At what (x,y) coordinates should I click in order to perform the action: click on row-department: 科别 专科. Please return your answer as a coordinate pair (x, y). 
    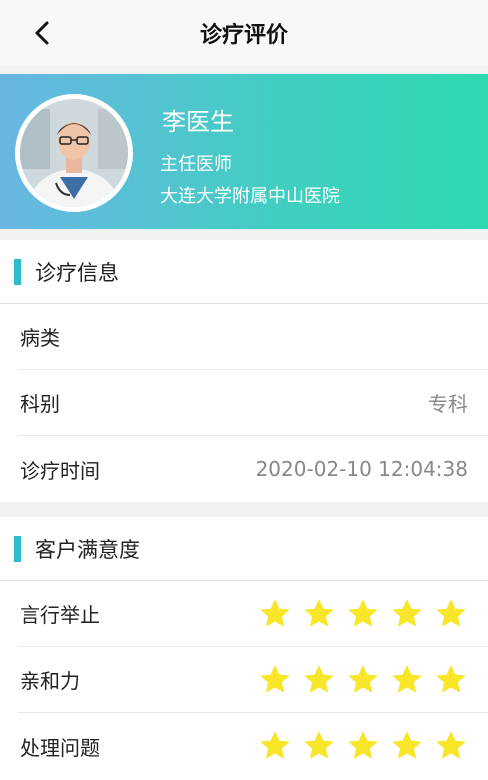
    Looking at the image, I should click on (253, 403).